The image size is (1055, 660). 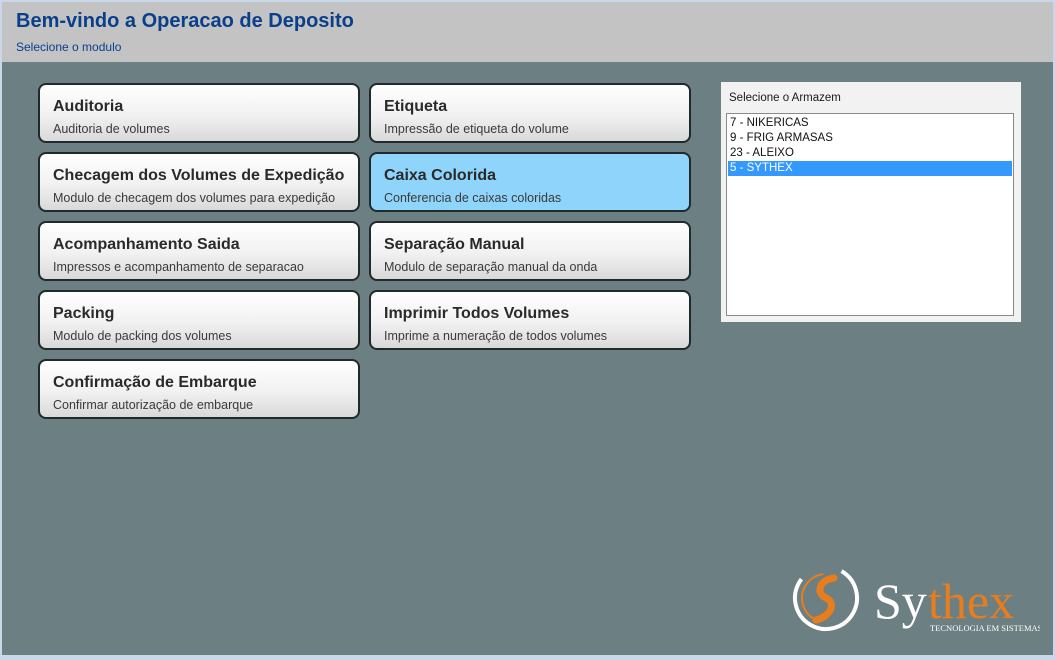 What do you see at coordinates (496, 336) in the screenshot?
I see `module-description: Imprime a numeração de todos volumes` at bounding box center [496, 336].